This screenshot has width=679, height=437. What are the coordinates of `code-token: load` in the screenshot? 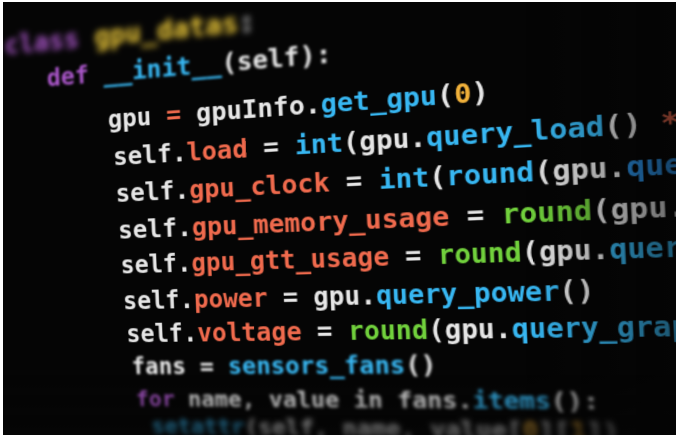 It's located at (225, 150).